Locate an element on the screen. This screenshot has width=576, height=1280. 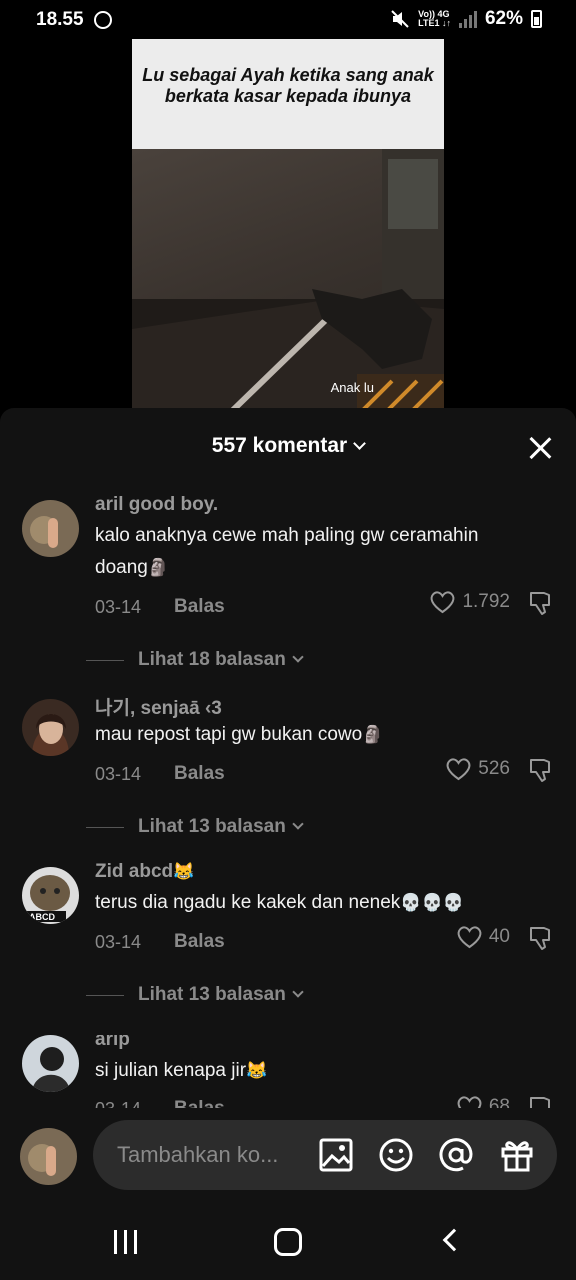
like-button: 1.792 is located at coordinates (469, 602).